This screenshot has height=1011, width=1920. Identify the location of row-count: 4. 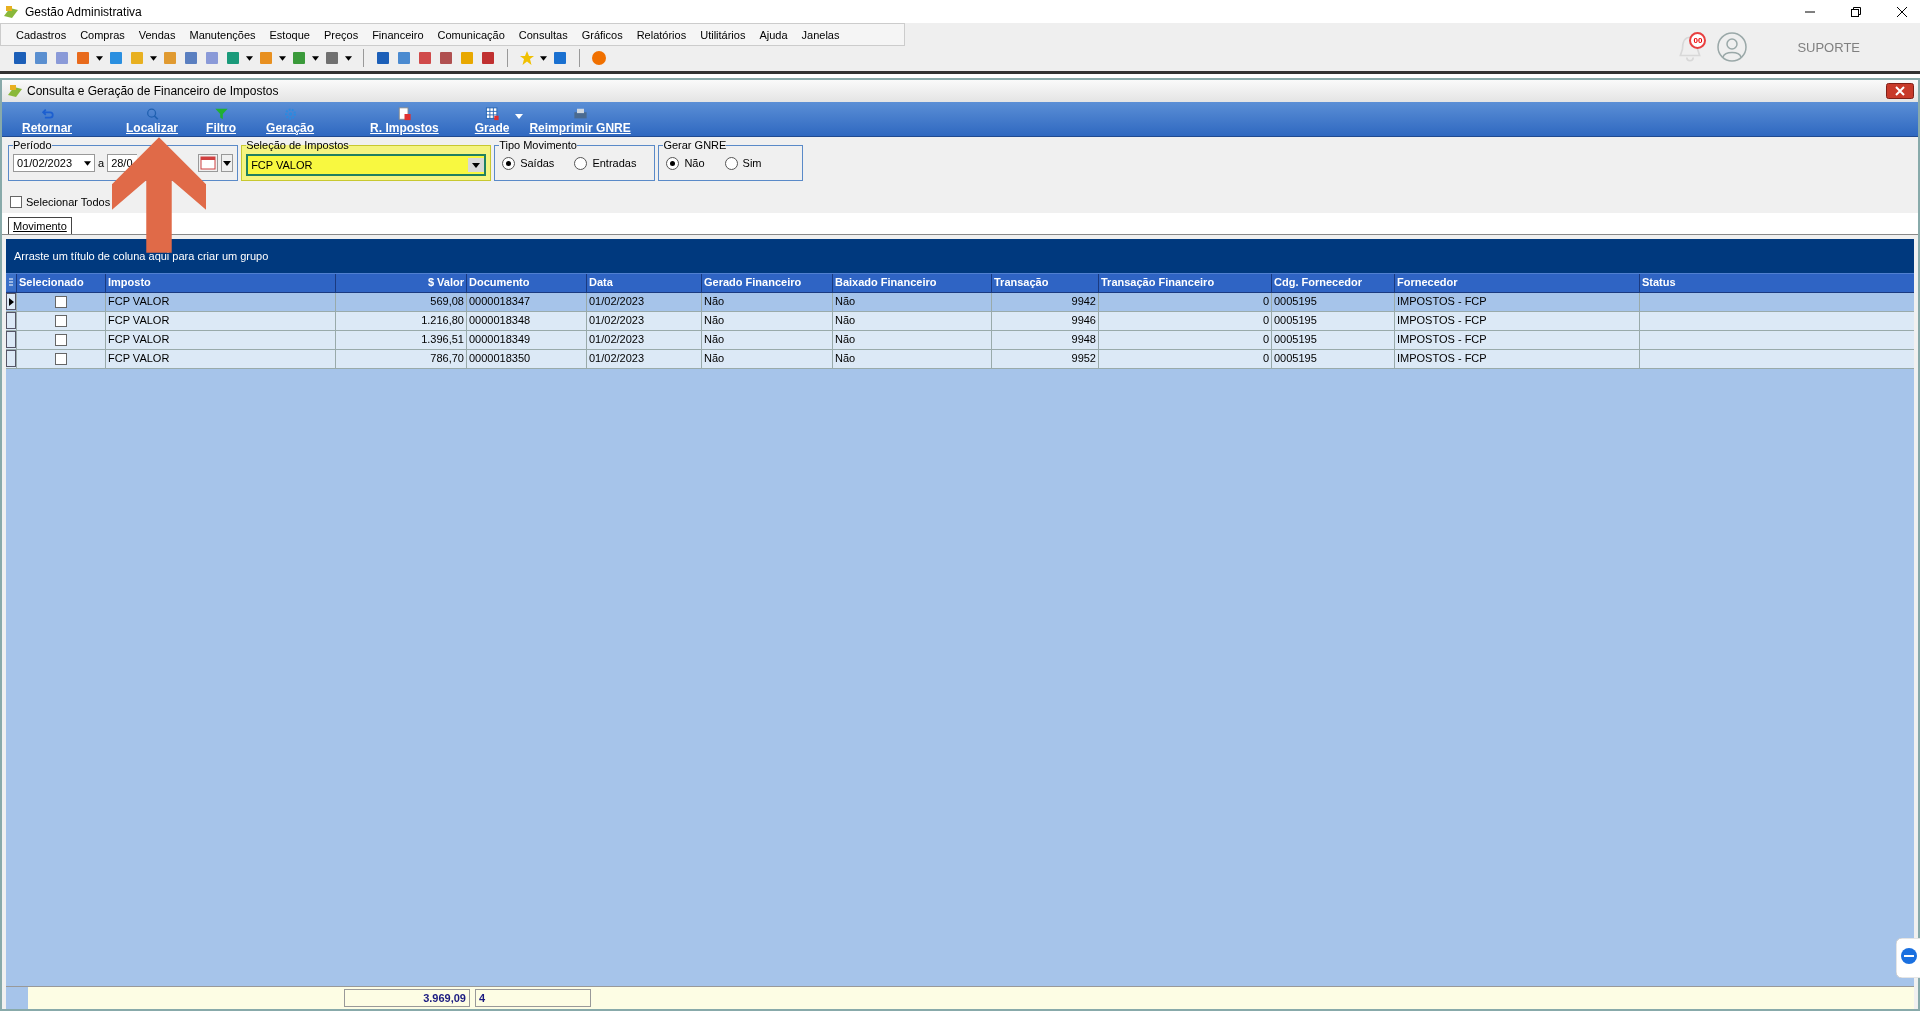
(533, 998).